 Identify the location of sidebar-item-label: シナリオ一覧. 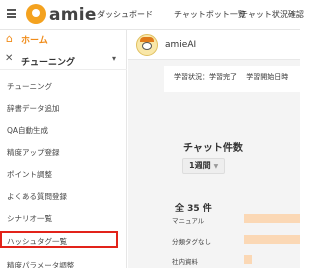
(29, 218).